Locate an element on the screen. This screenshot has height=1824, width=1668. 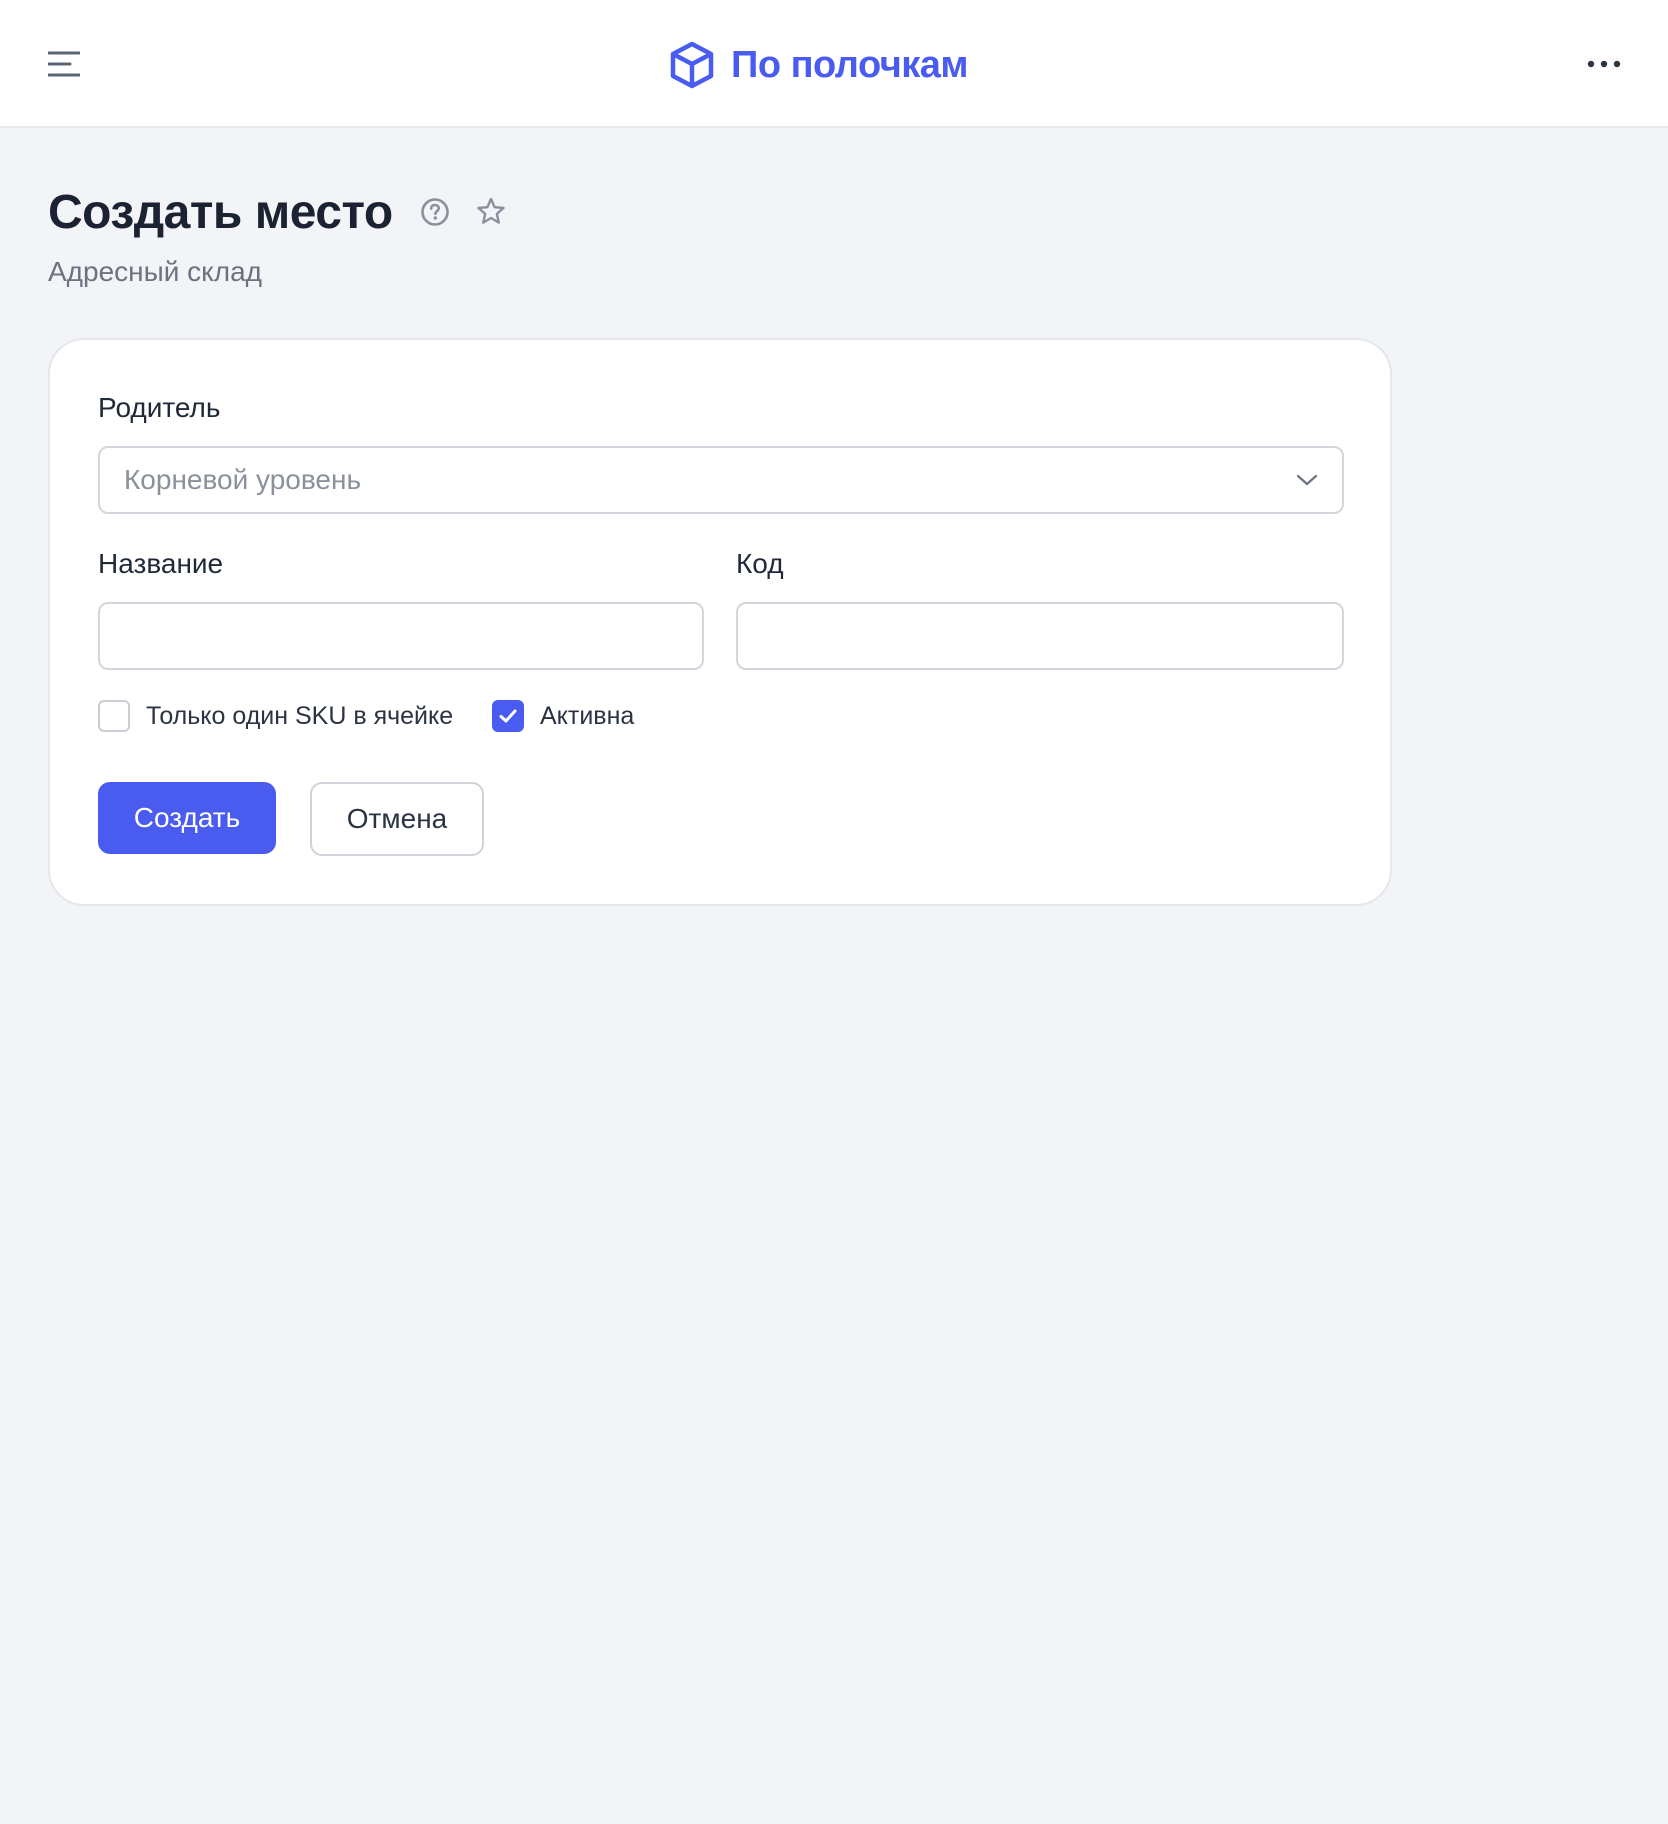
active-label: Активна is located at coordinates (587, 715).